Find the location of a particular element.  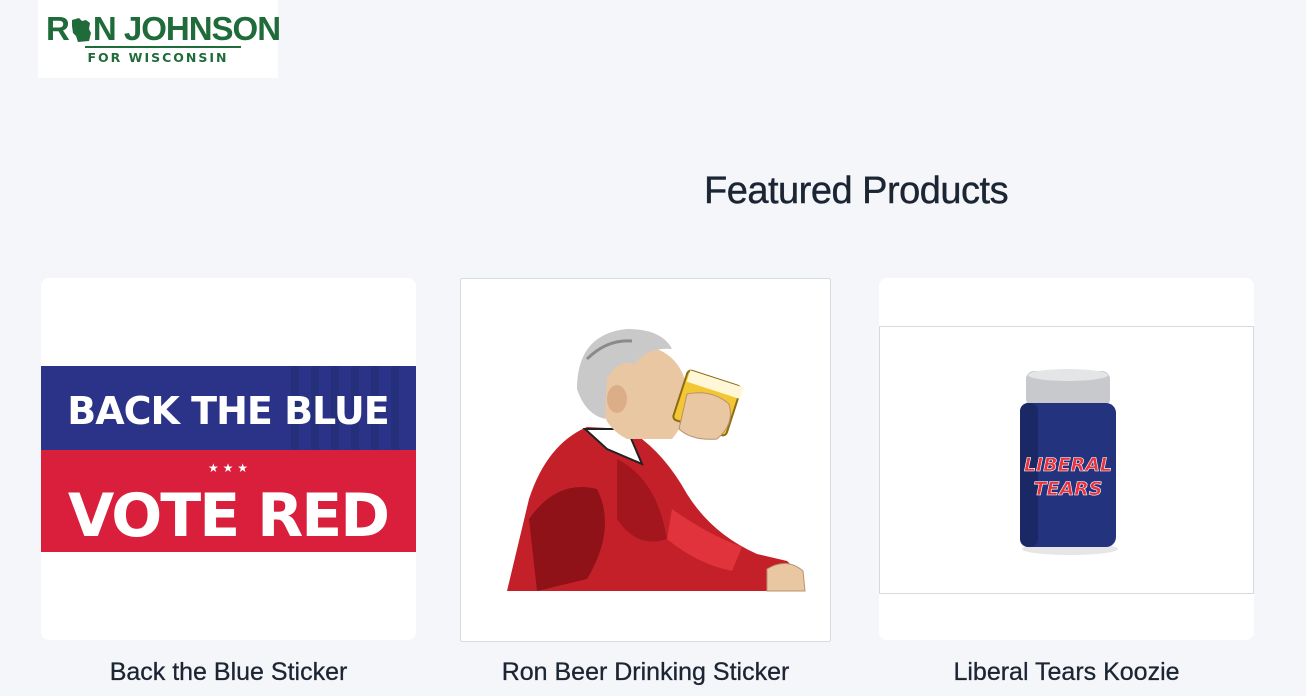

product-name: Liberal Tears Koozie is located at coordinates (1066, 672).